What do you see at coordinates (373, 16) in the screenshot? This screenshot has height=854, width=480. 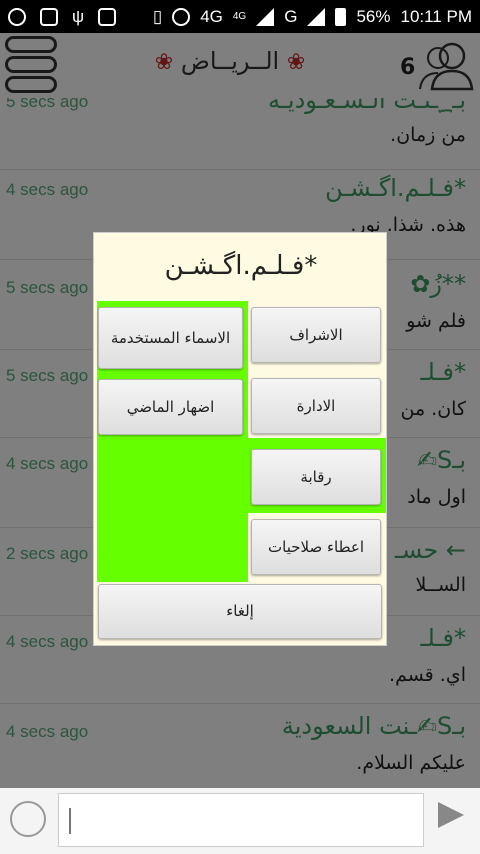 I see `battery-level: 56%` at bounding box center [373, 16].